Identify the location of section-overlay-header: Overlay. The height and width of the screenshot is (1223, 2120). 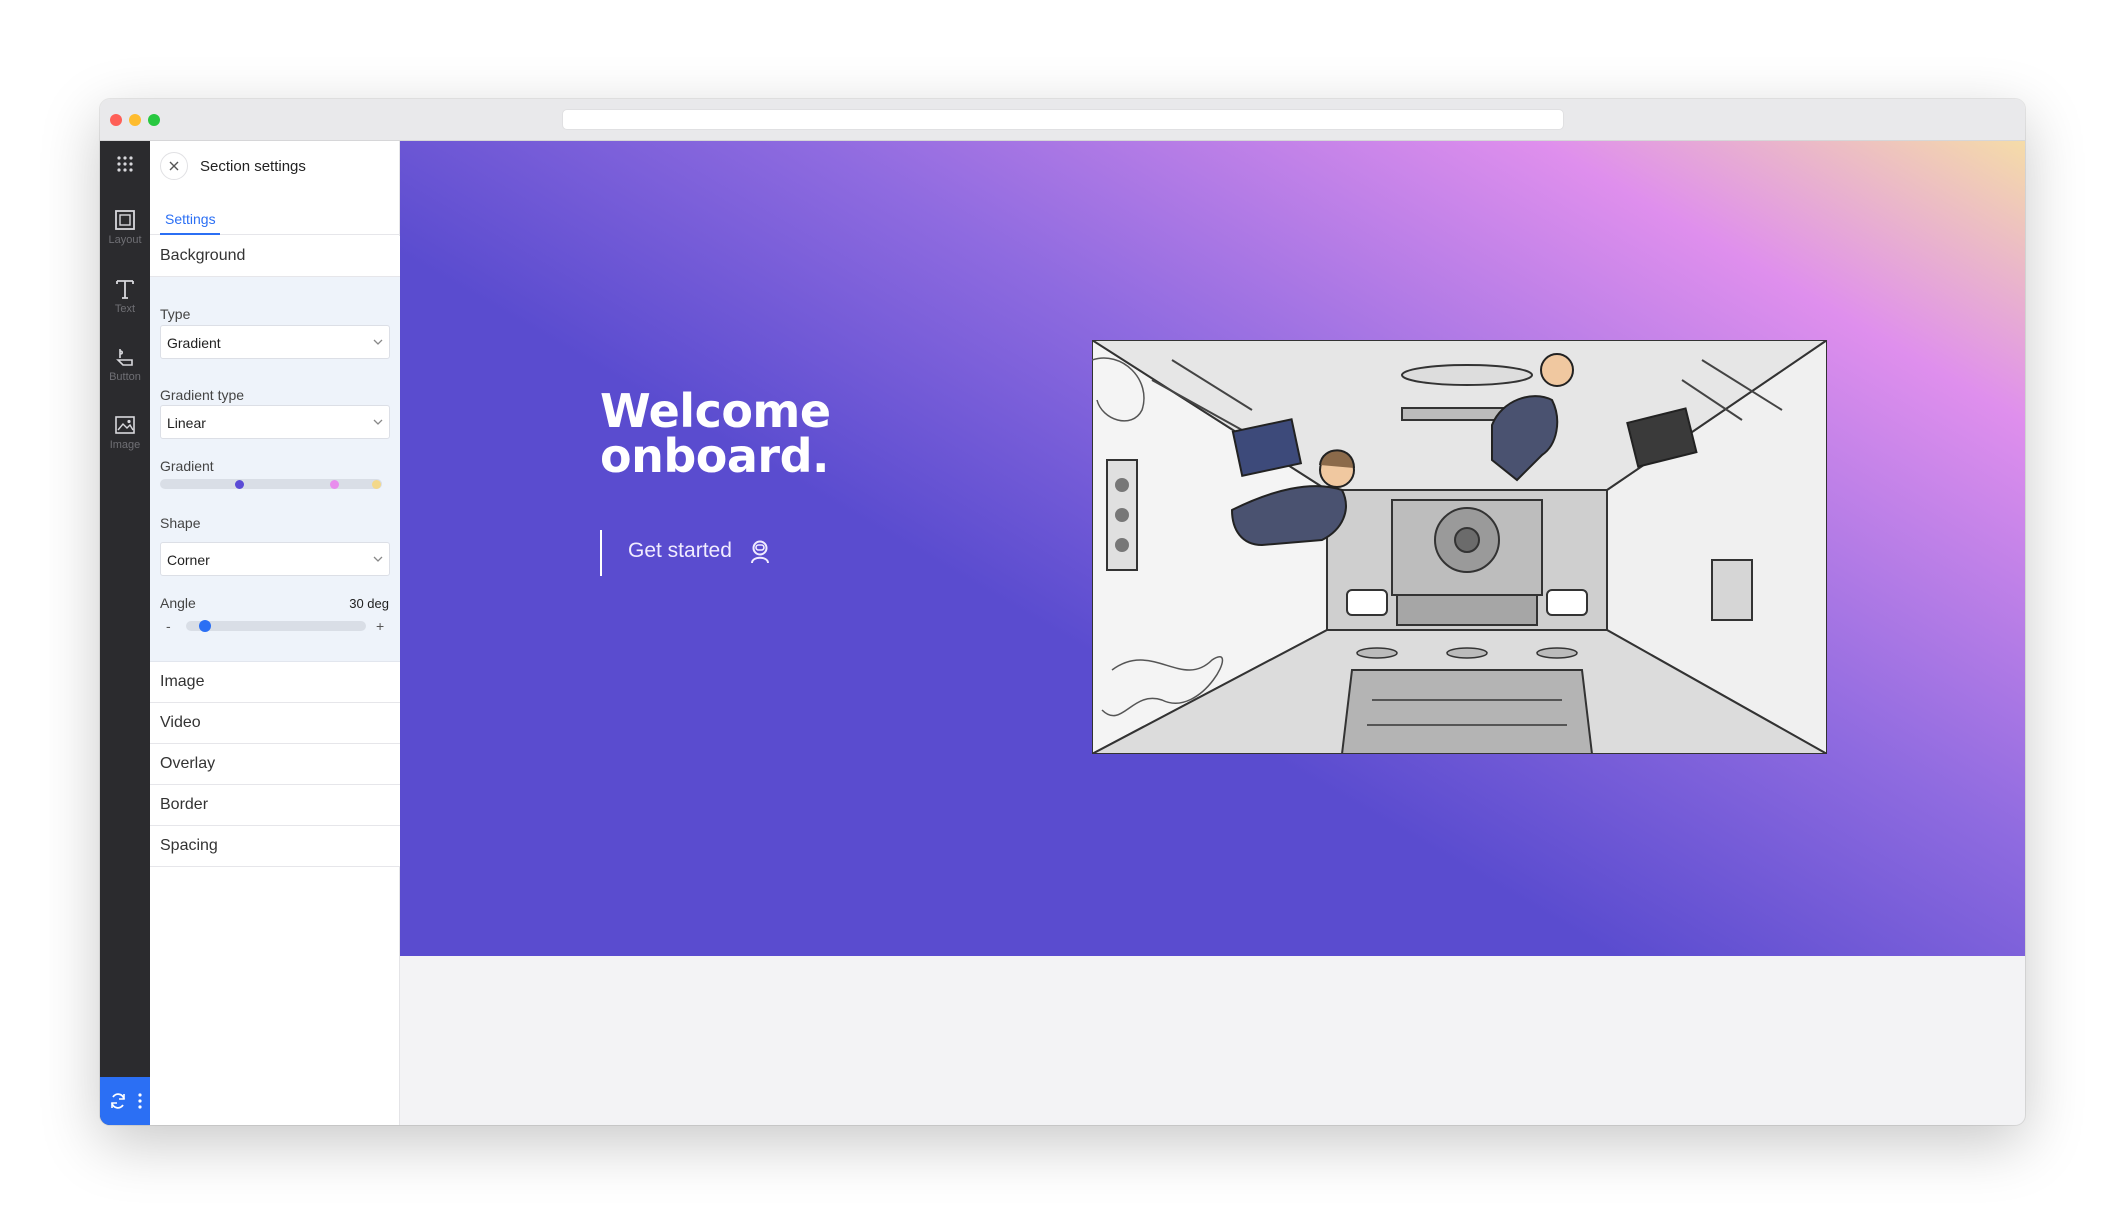
(275, 764).